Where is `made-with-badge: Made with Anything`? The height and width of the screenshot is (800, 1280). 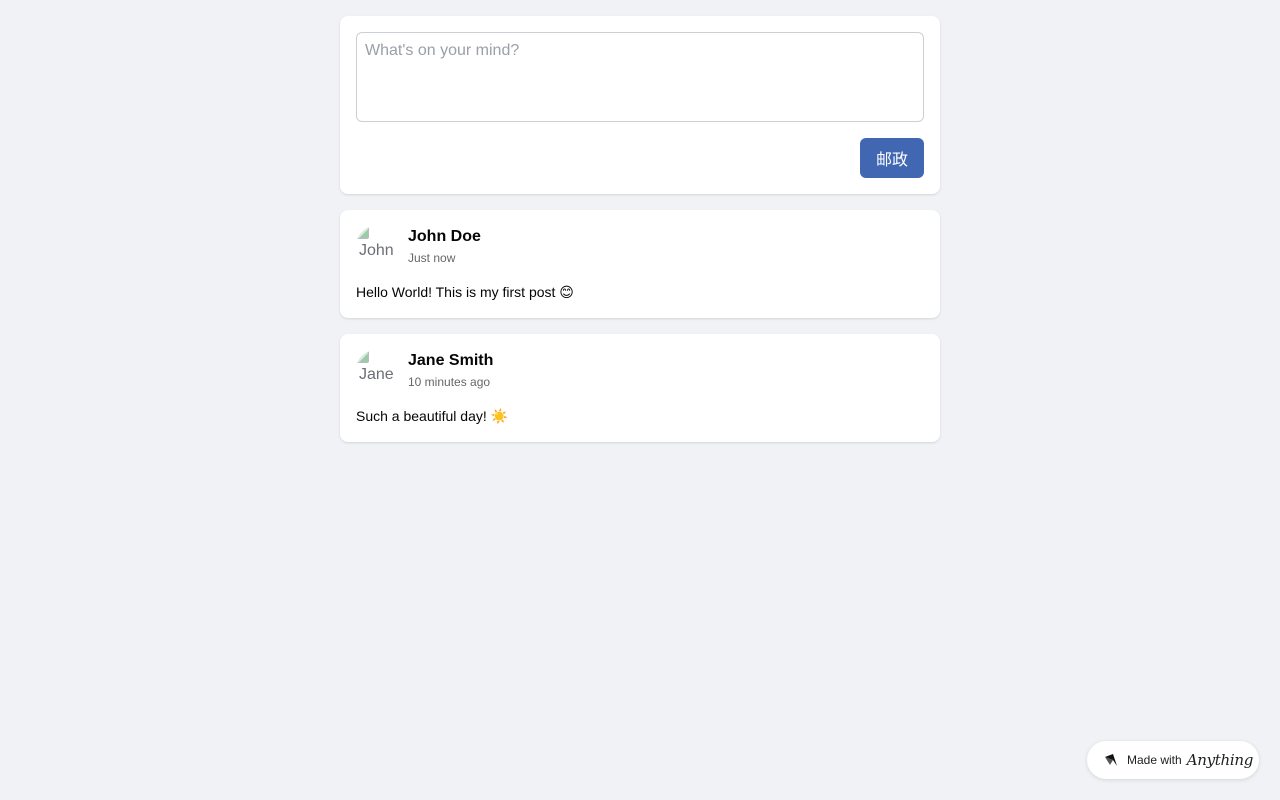
made-with-badge: Made with Anything is located at coordinates (1173, 760).